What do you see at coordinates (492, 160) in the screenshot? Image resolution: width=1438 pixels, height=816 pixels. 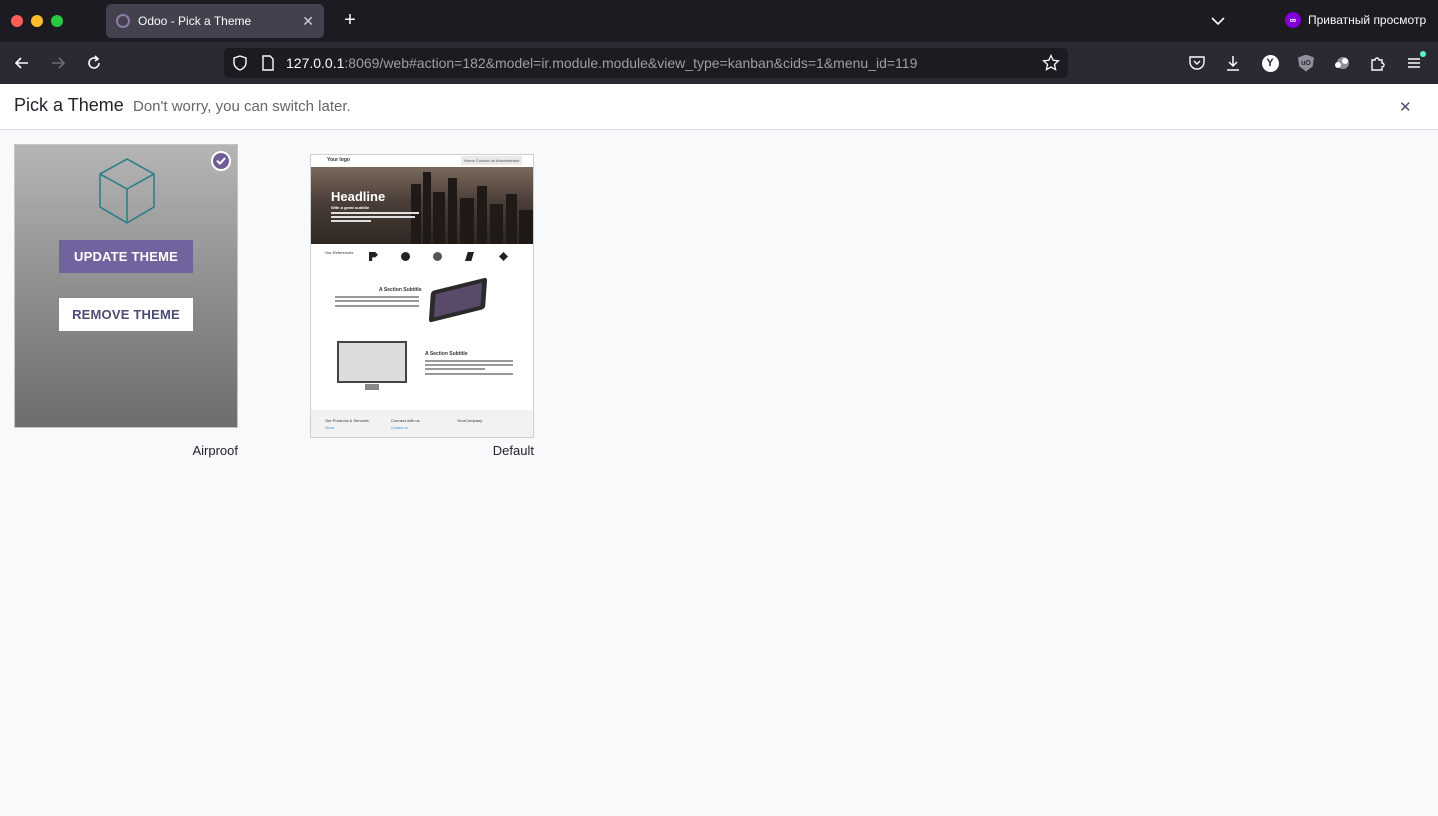 I see `preview-menu: Home Contact us Administrator` at bounding box center [492, 160].